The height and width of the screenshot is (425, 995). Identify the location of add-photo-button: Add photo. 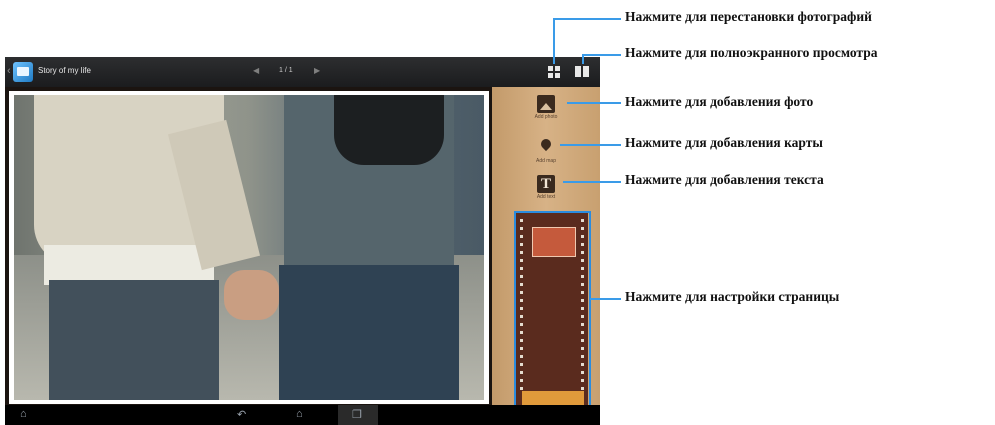
(546, 107).